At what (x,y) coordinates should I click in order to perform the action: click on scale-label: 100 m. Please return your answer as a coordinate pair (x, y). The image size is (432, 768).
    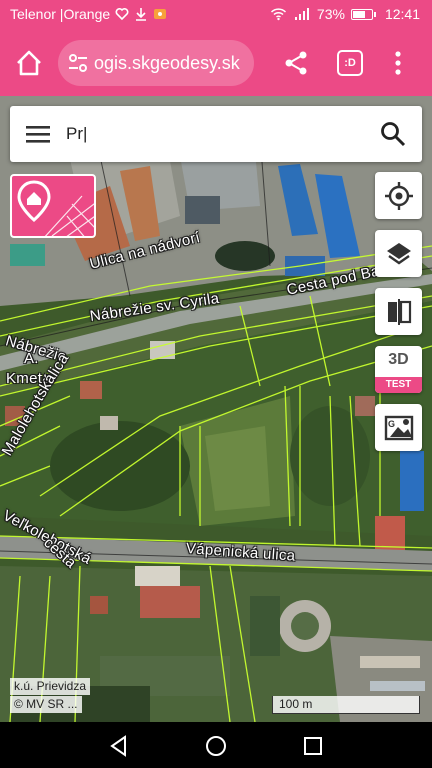
    Looking at the image, I should click on (296, 704).